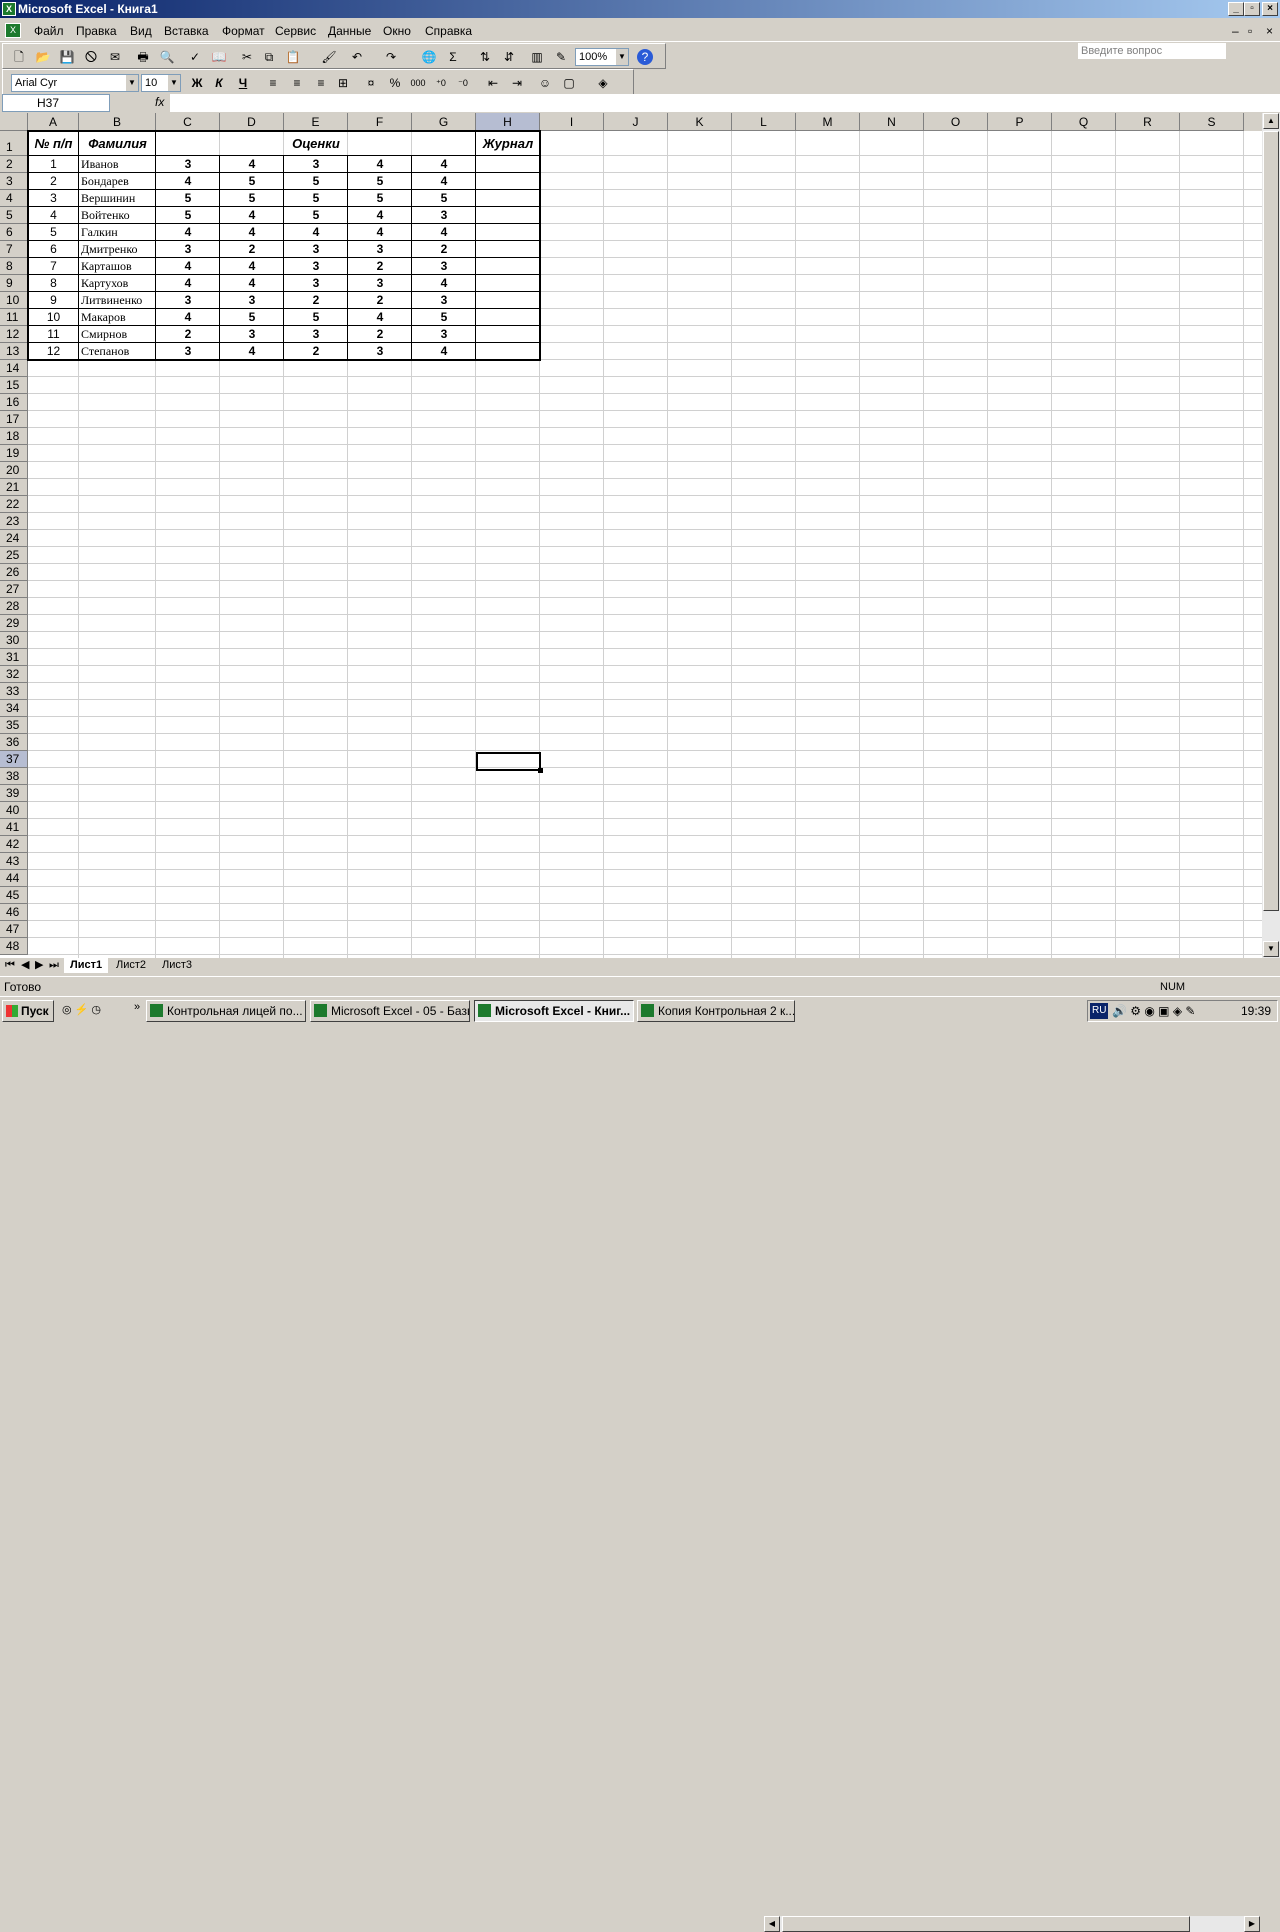 Image resolution: width=1280 pixels, height=1932 pixels. I want to click on drawing-icon: ✎, so click(561, 57).